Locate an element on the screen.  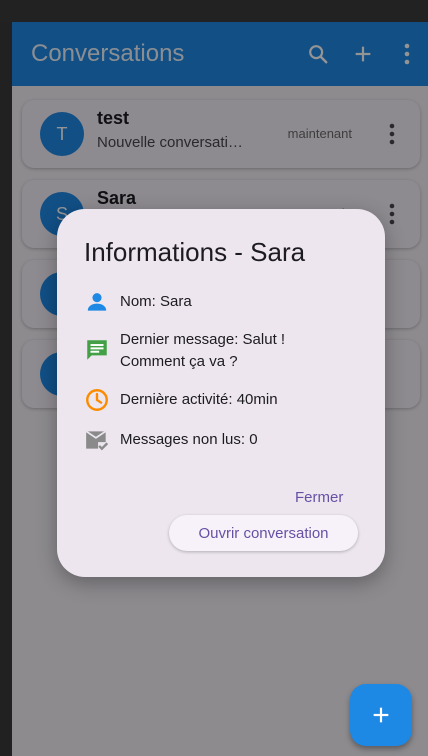
add-icon is located at coordinates (381, 715).